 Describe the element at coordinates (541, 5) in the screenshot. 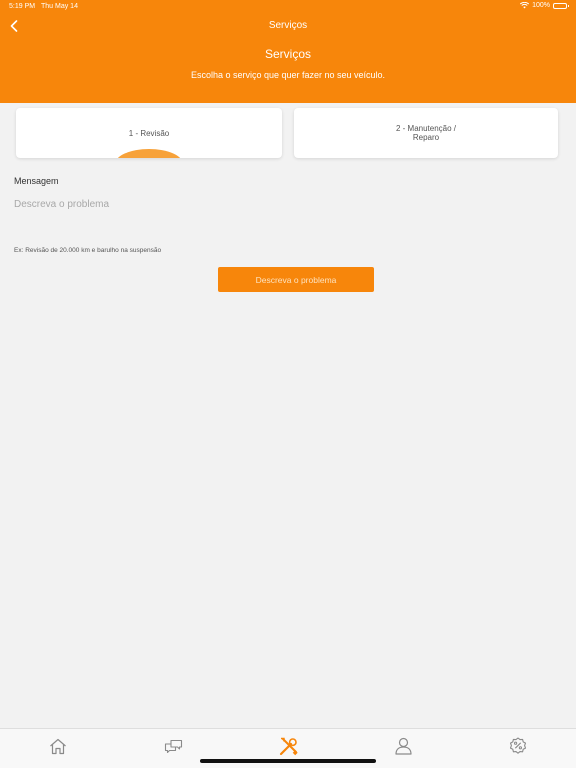

I see `battery-level: 100%` at that location.